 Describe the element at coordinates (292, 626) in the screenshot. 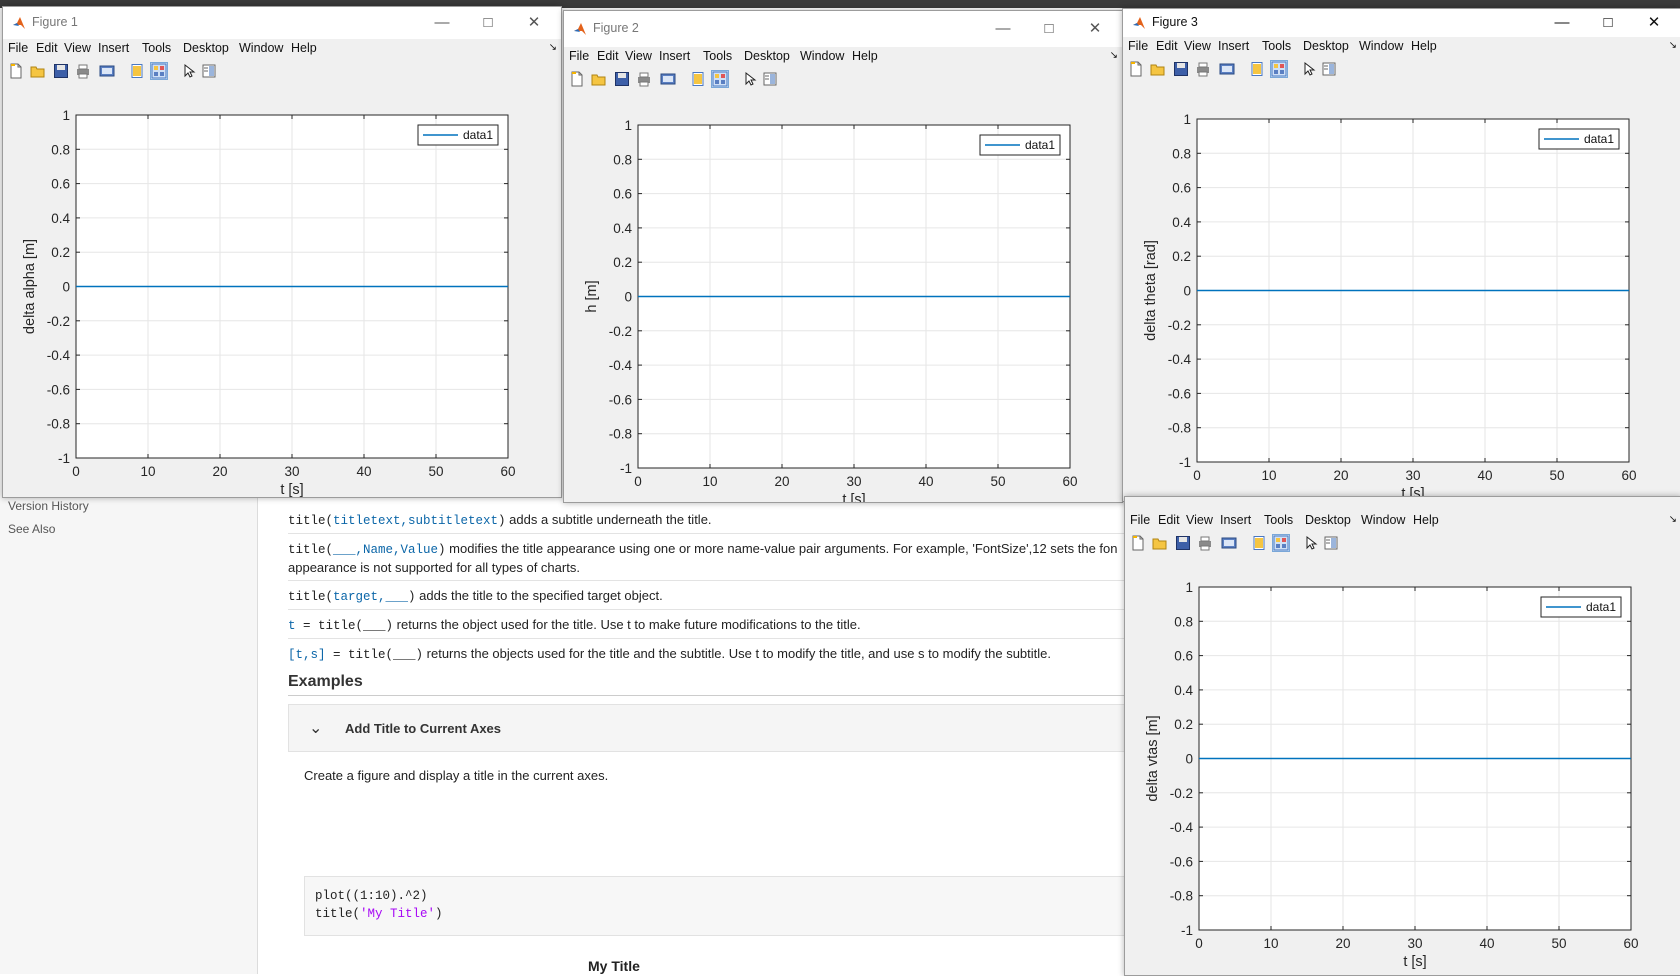

I see `syntax-output-link: t` at that location.